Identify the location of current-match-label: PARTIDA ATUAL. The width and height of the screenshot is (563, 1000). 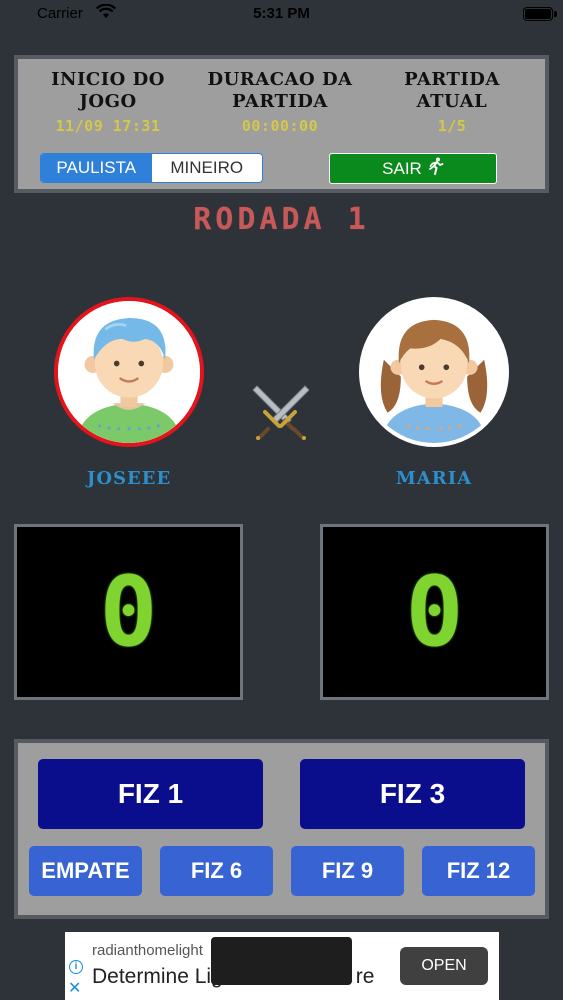
(452, 91).